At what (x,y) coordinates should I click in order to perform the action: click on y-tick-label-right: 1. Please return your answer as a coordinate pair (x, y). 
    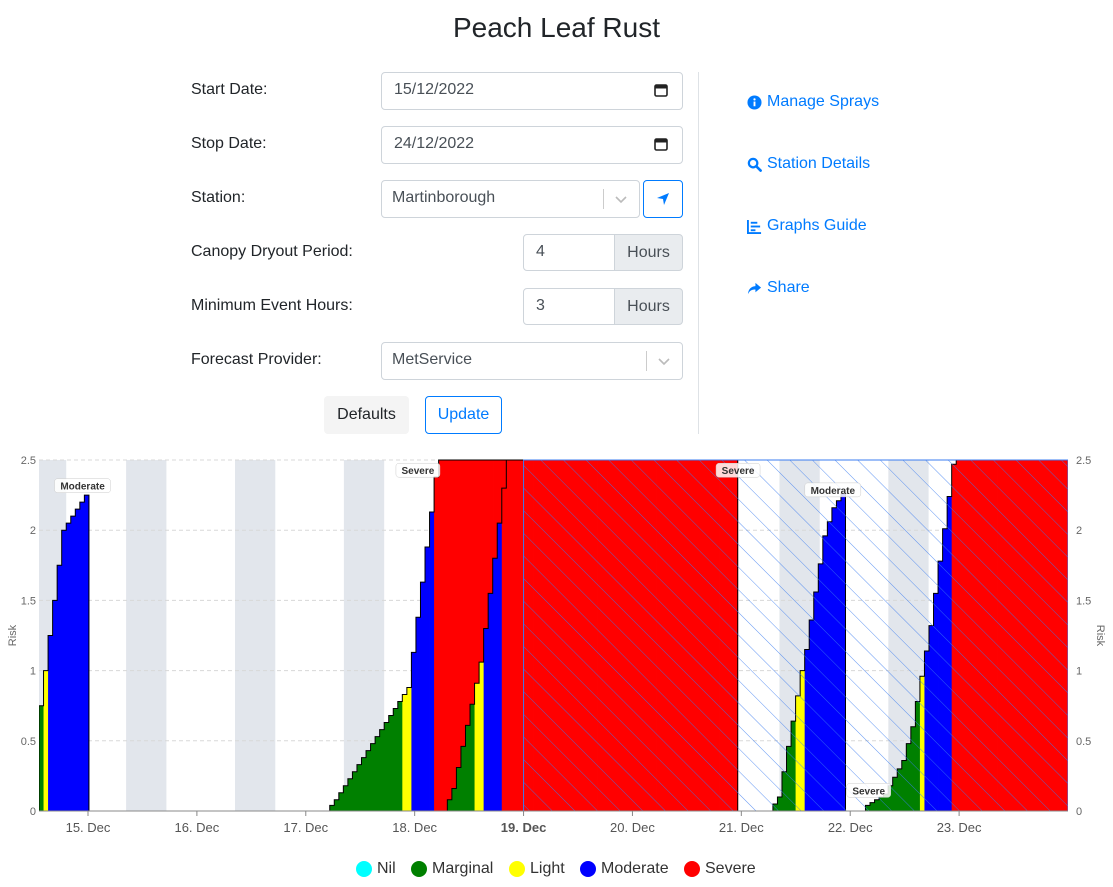
    Looking at the image, I should click on (1079, 672).